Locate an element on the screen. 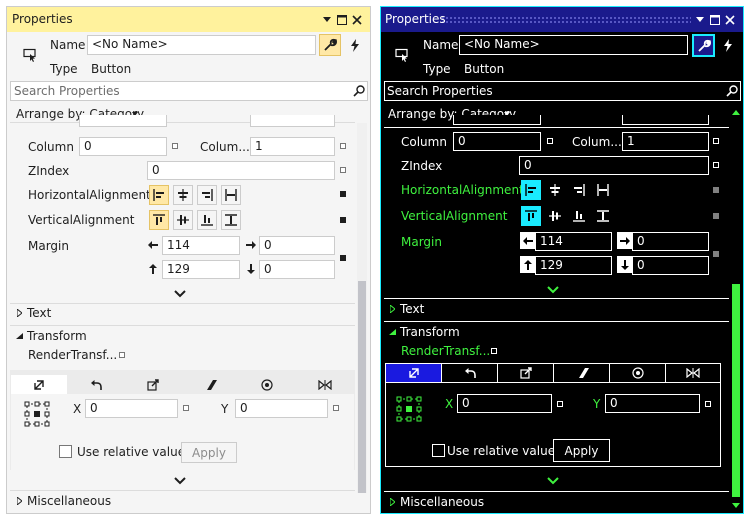 The width and height of the screenshot is (748, 520). center-point-tab is located at coordinates (637, 373).